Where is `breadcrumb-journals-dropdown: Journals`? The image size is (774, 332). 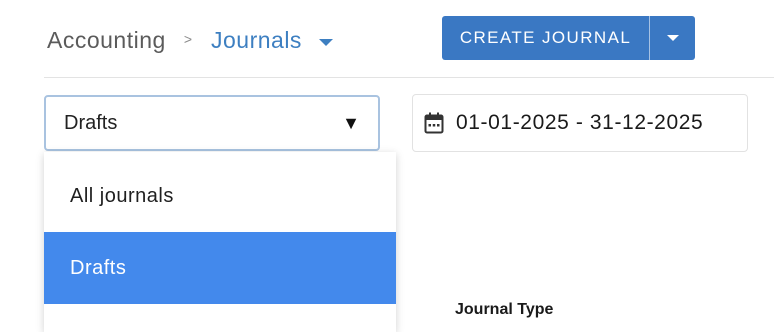 breadcrumb-journals-dropdown: Journals is located at coordinates (272, 40).